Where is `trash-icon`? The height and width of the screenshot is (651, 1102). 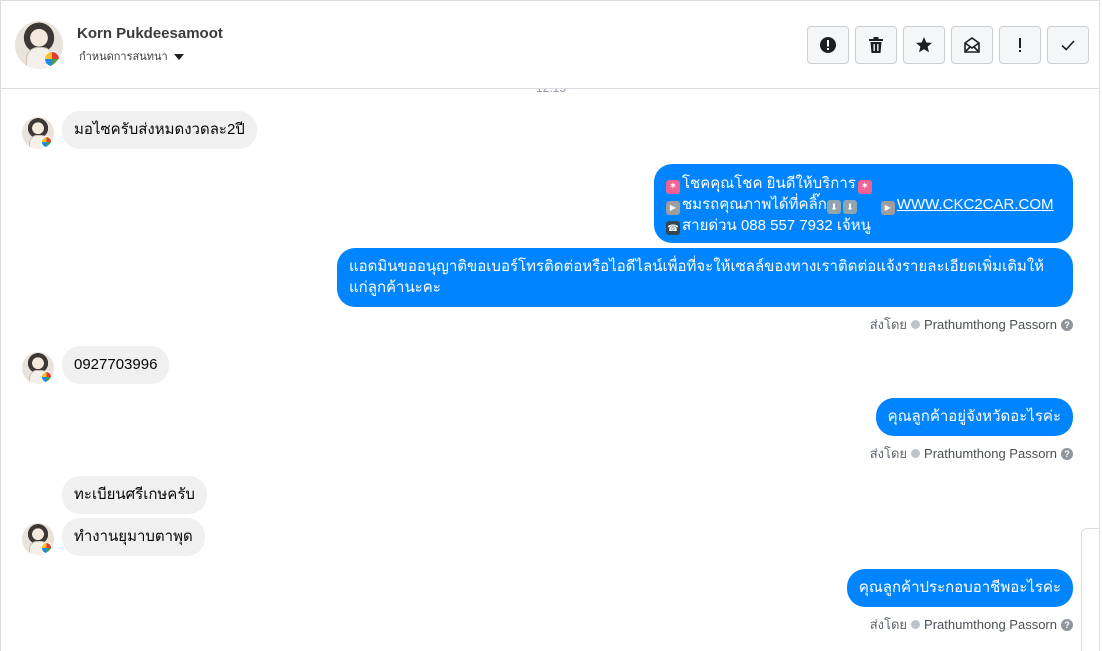 trash-icon is located at coordinates (876, 45).